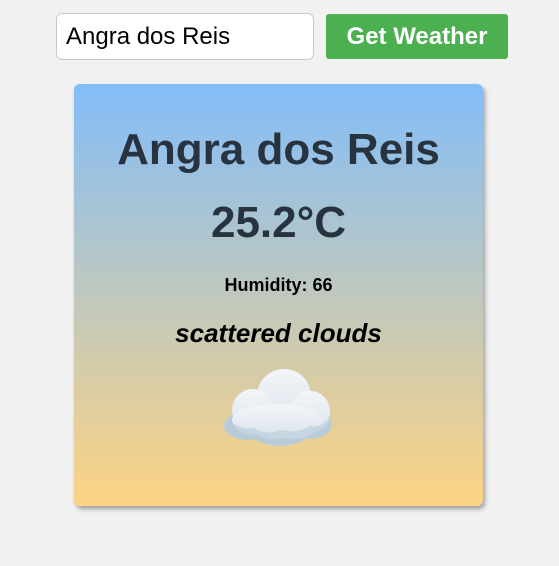 This screenshot has width=559, height=566. I want to click on search-bar: Get Weather, so click(282, 36).